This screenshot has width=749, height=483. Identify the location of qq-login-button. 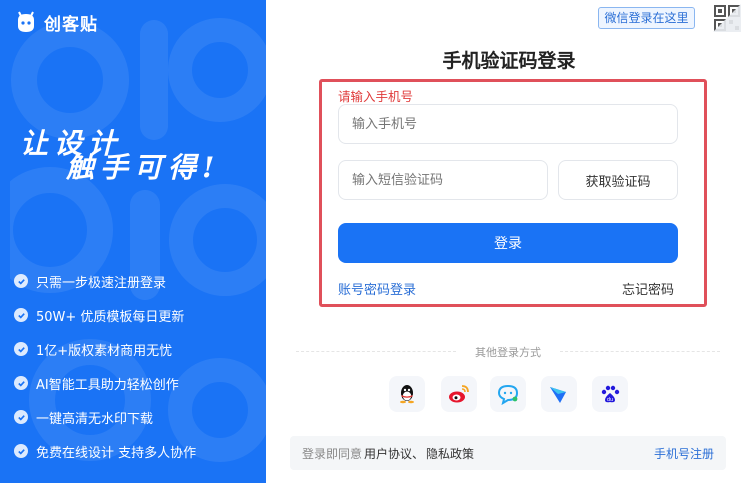
(407, 394).